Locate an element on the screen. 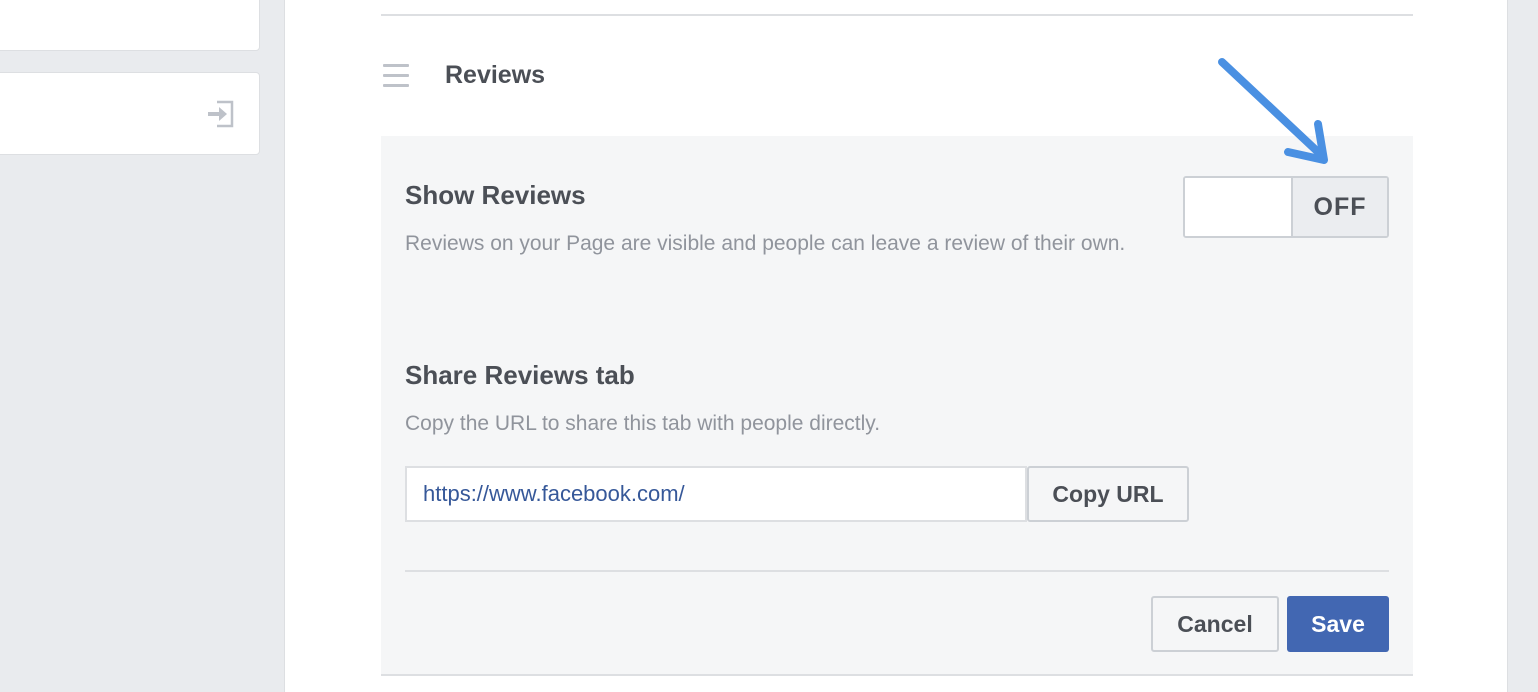  toggle-knob is located at coordinates (1239, 207).